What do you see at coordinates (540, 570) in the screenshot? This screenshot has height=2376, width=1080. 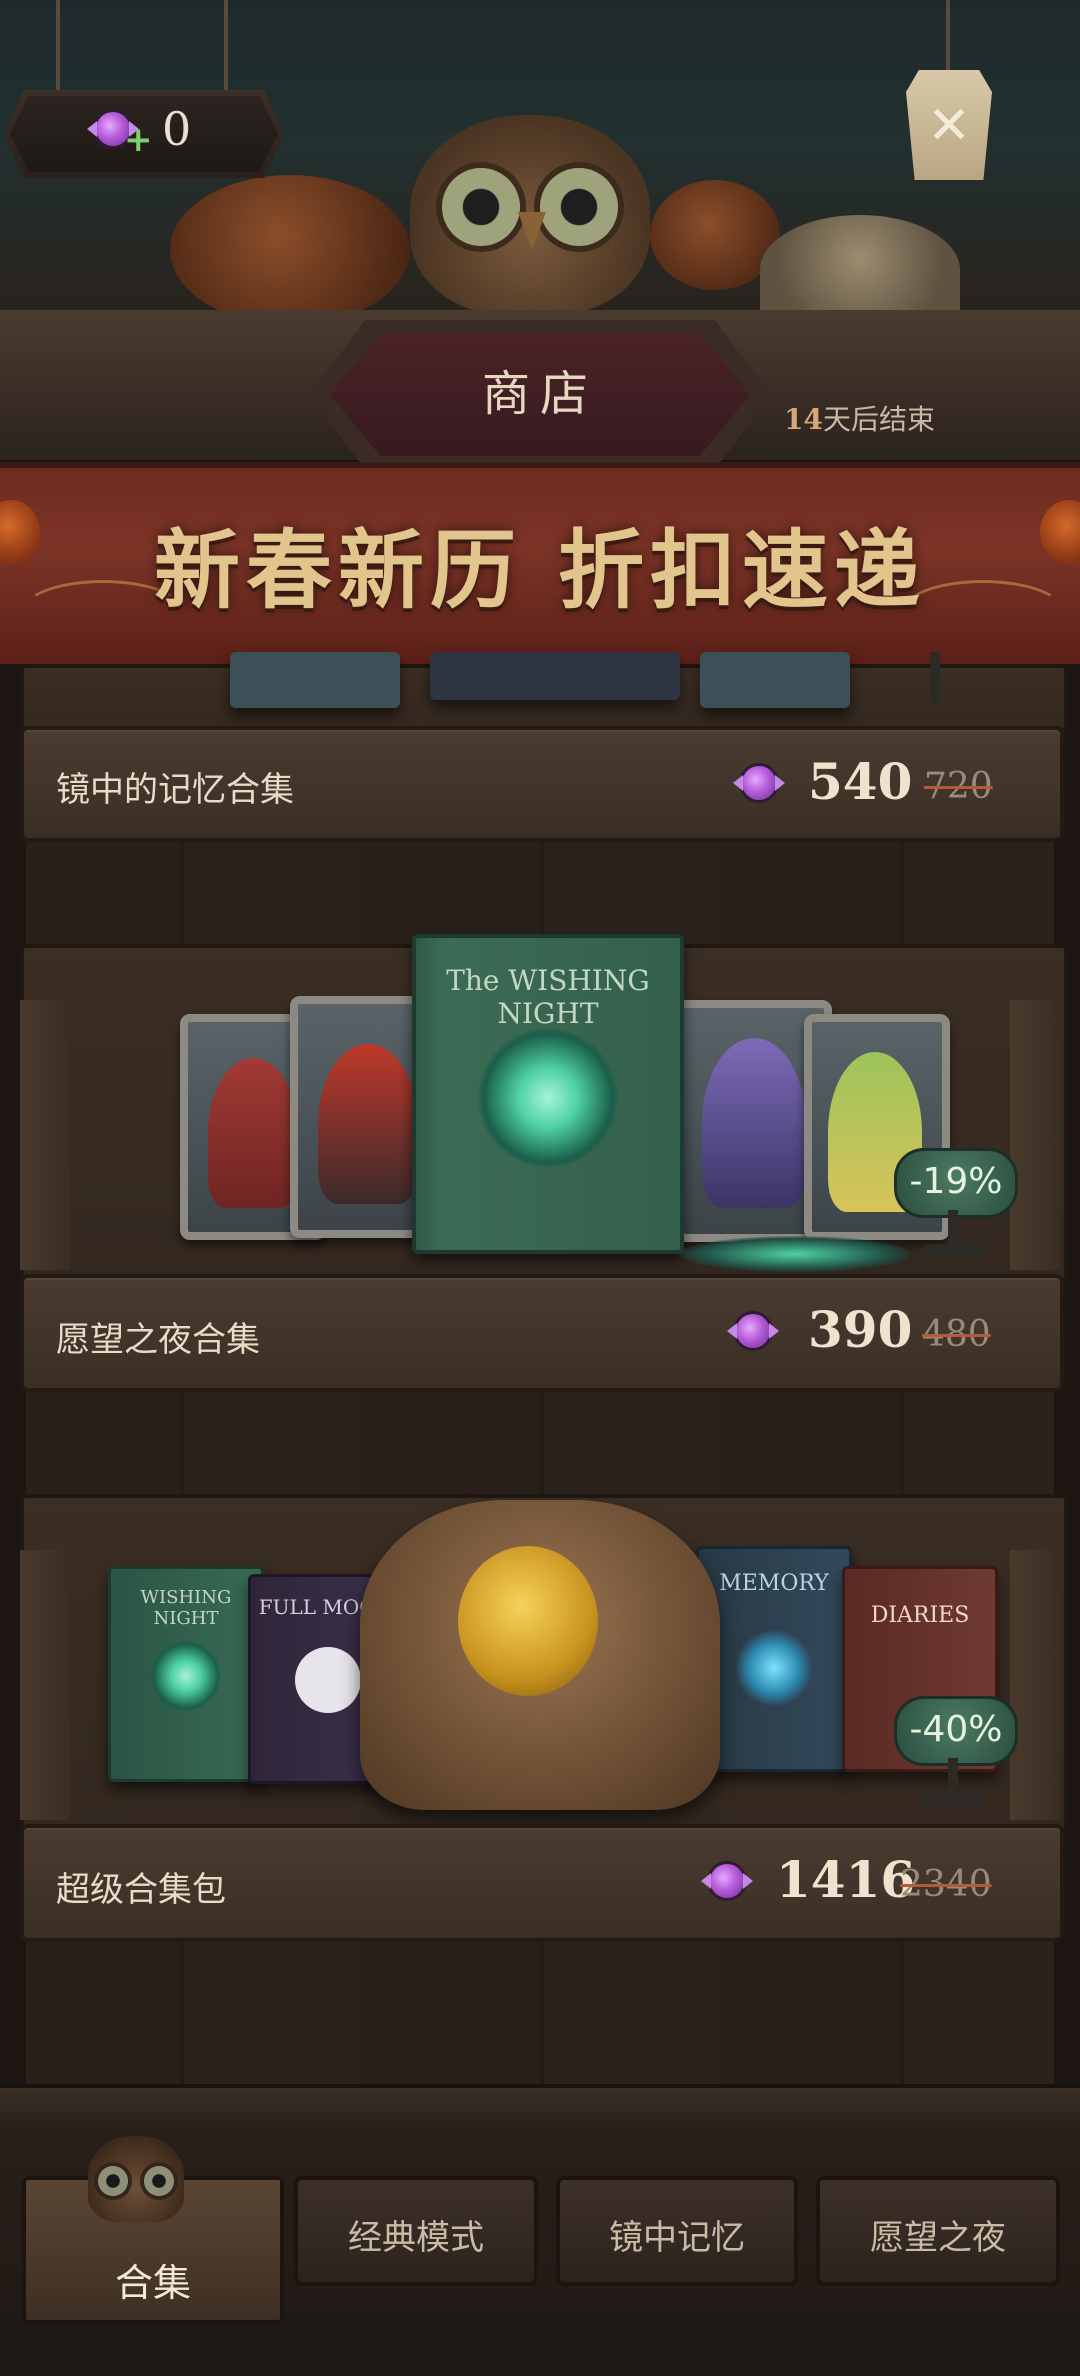 I see `banner-headline: 新春新历 折扣速递` at bounding box center [540, 570].